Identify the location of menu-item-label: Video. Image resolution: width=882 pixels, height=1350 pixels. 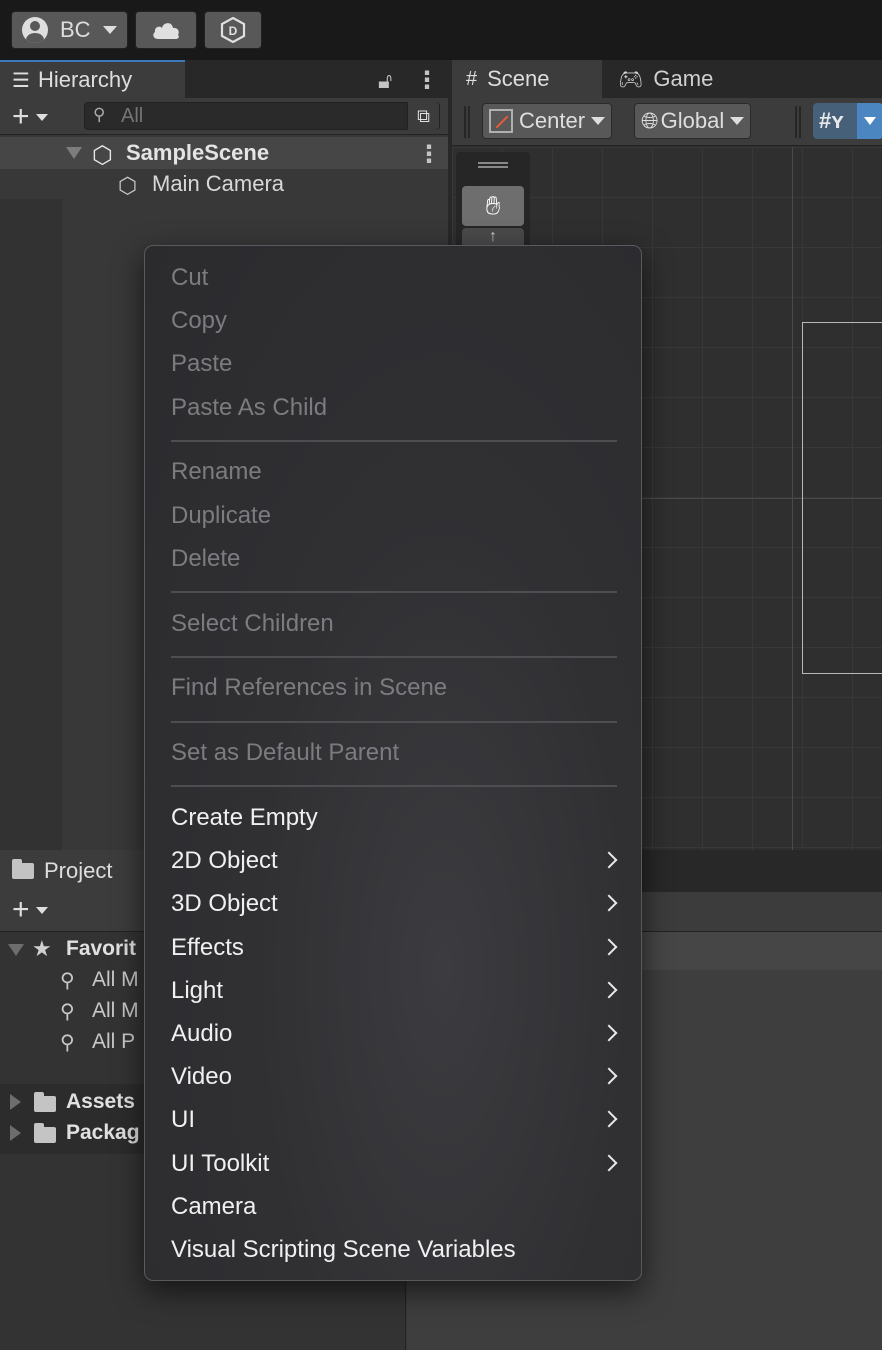
(201, 1077).